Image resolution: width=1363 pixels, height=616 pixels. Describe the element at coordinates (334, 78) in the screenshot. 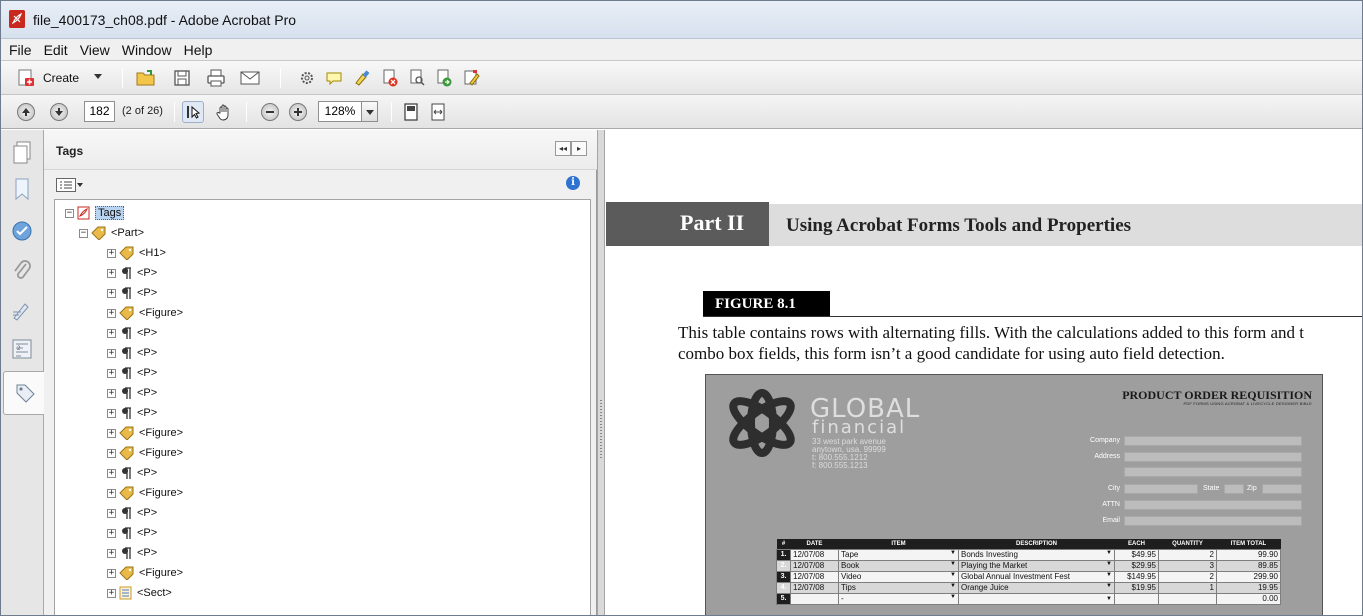

I see `comment-icon` at that location.